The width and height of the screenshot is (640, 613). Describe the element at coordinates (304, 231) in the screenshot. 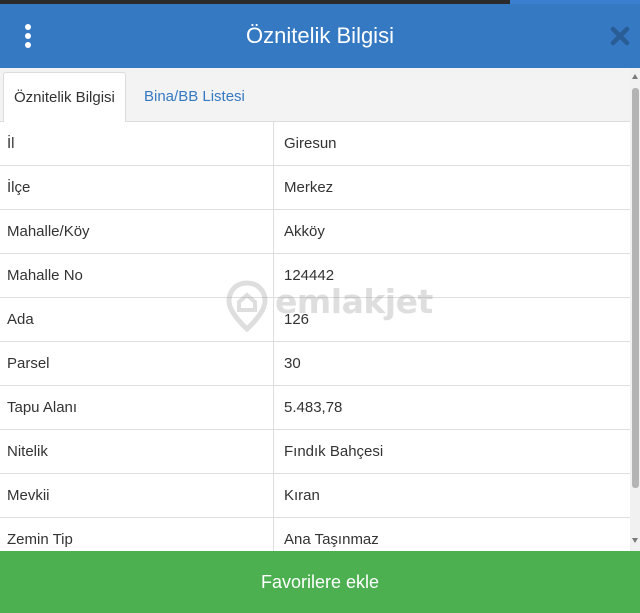

I see `attribute-value: Akköy` at that location.